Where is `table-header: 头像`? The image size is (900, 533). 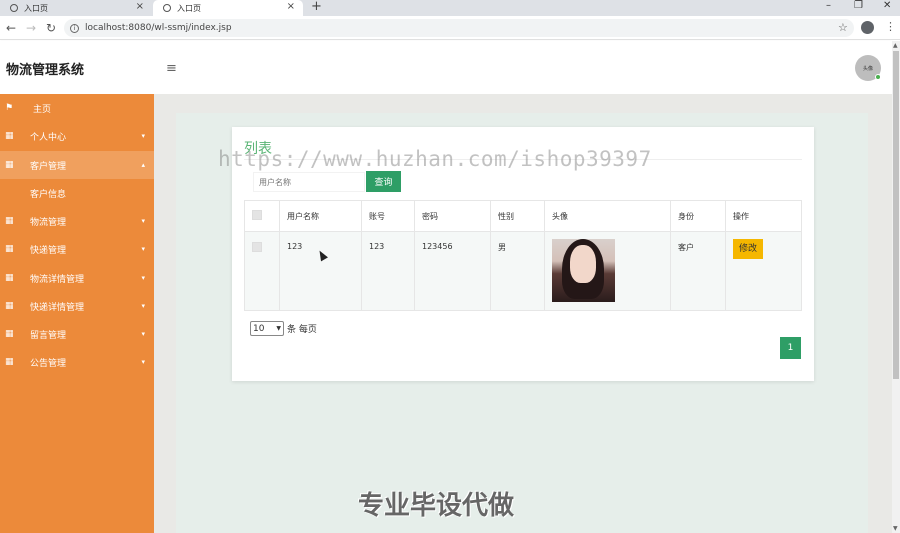 table-header: 头像 is located at coordinates (607, 216).